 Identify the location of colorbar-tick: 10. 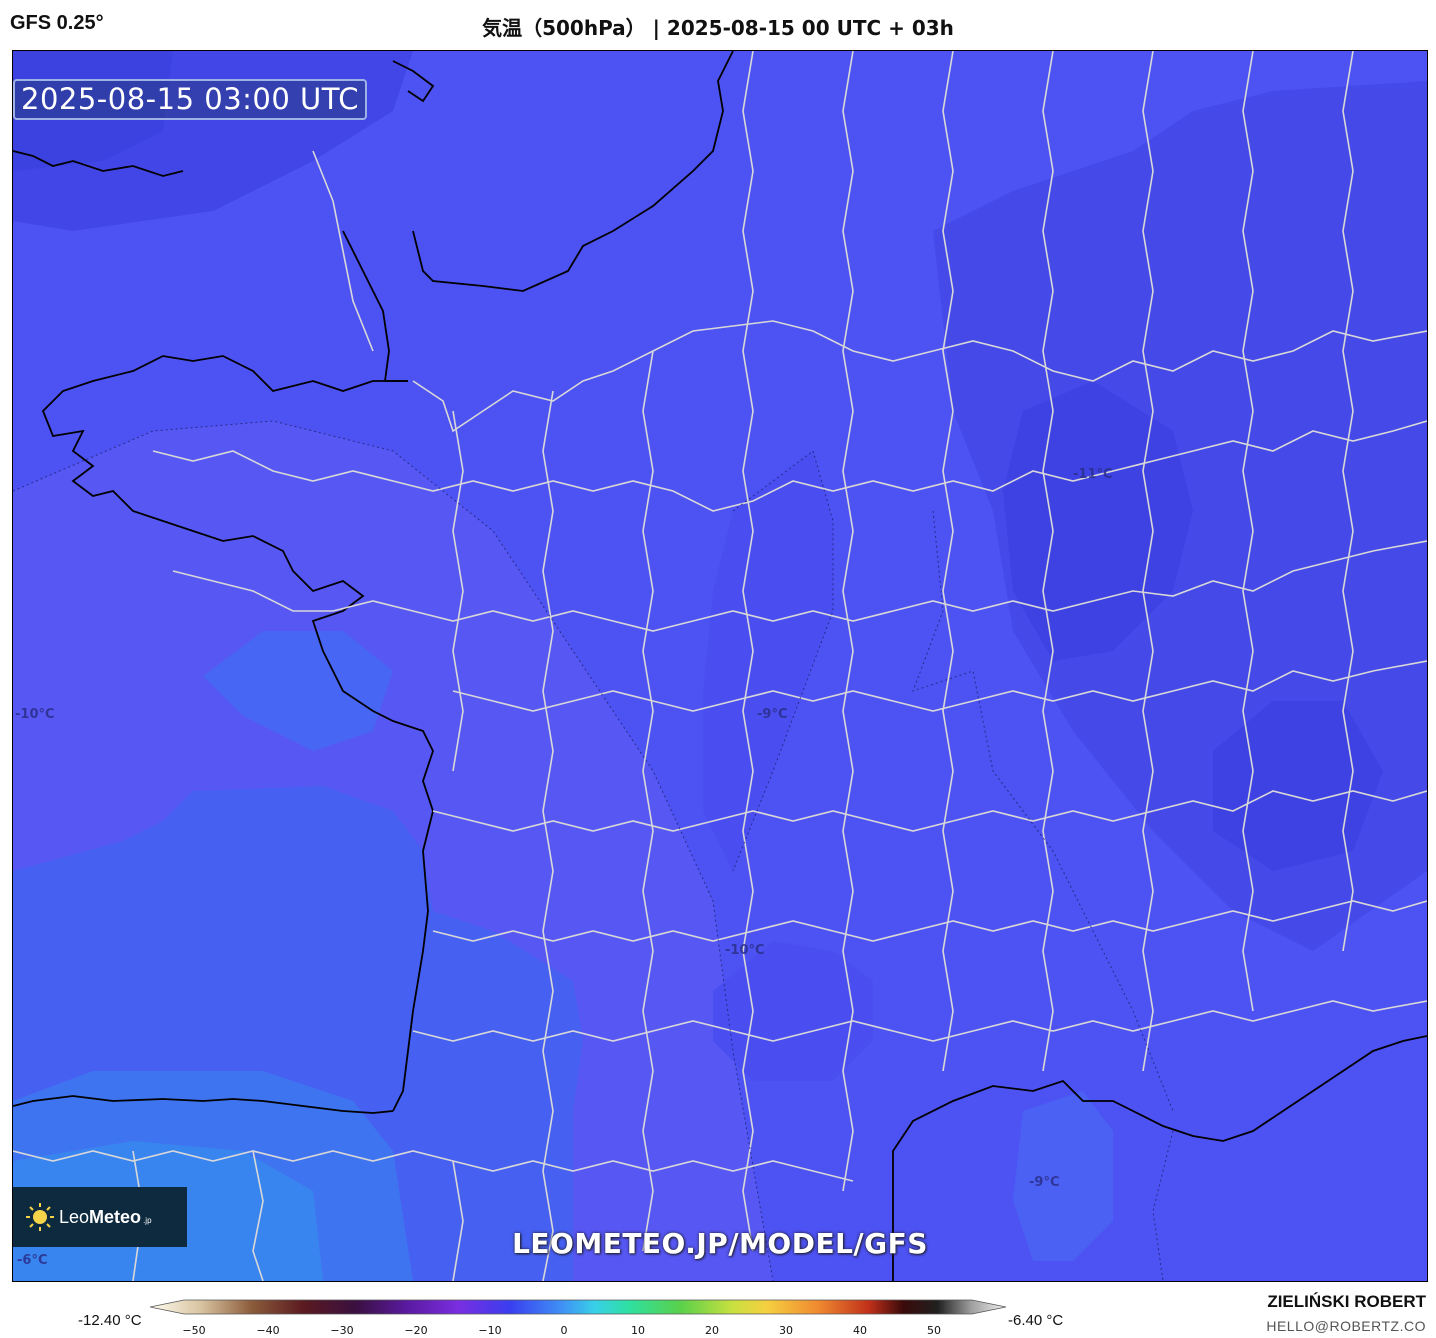
(638, 1330).